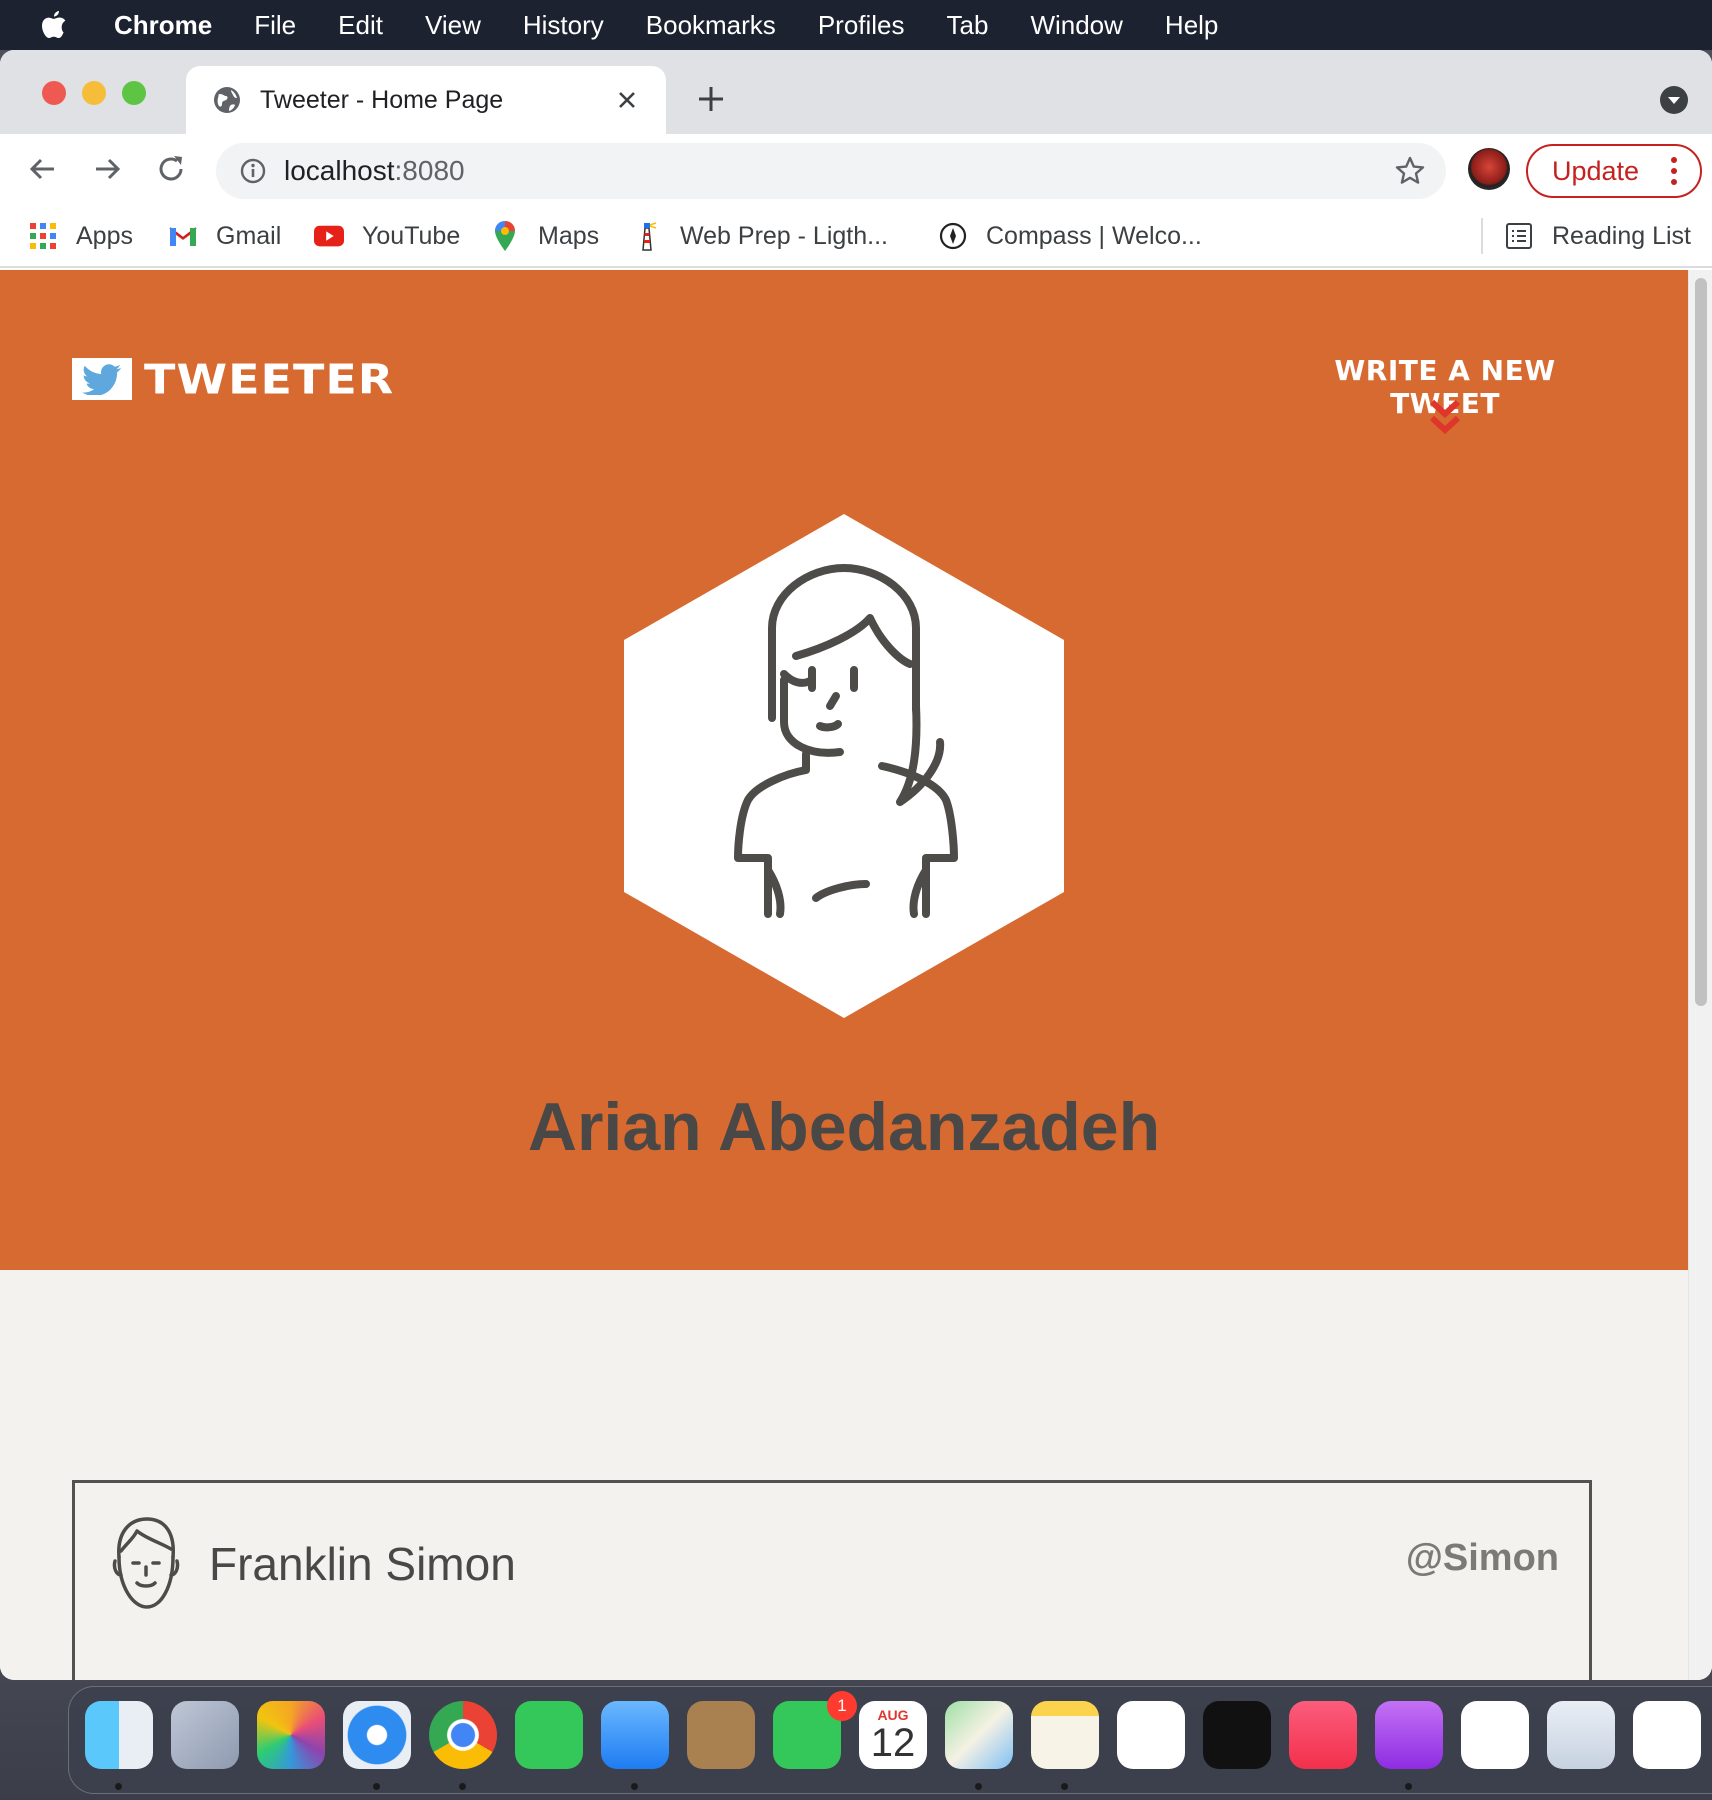 Image resolution: width=1712 pixels, height=1800 pixels. I want to click on browser-toolbar: localhost:8080 Update, so click(856, 169).